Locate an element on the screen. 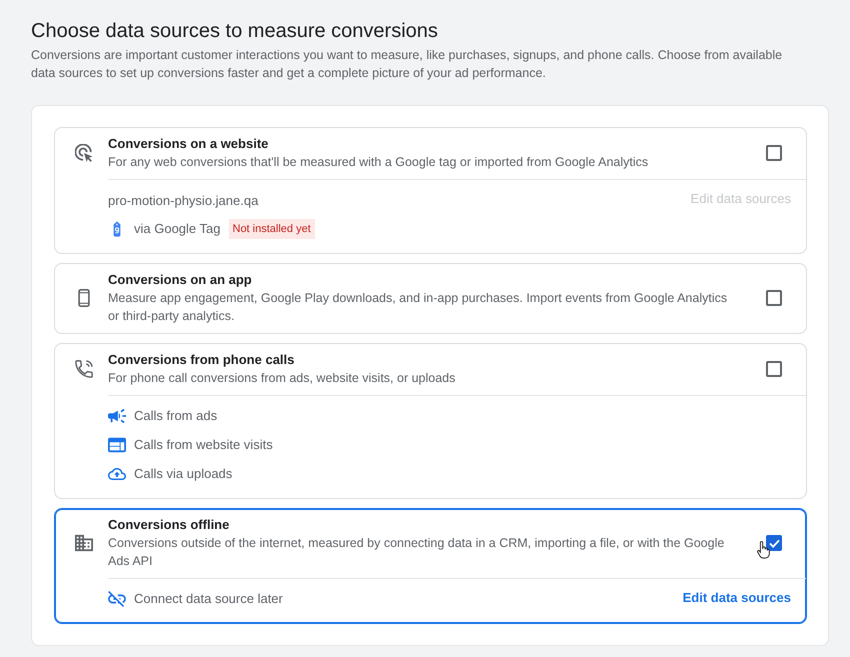  checkmark-icon is located at coordinates (774, 543).